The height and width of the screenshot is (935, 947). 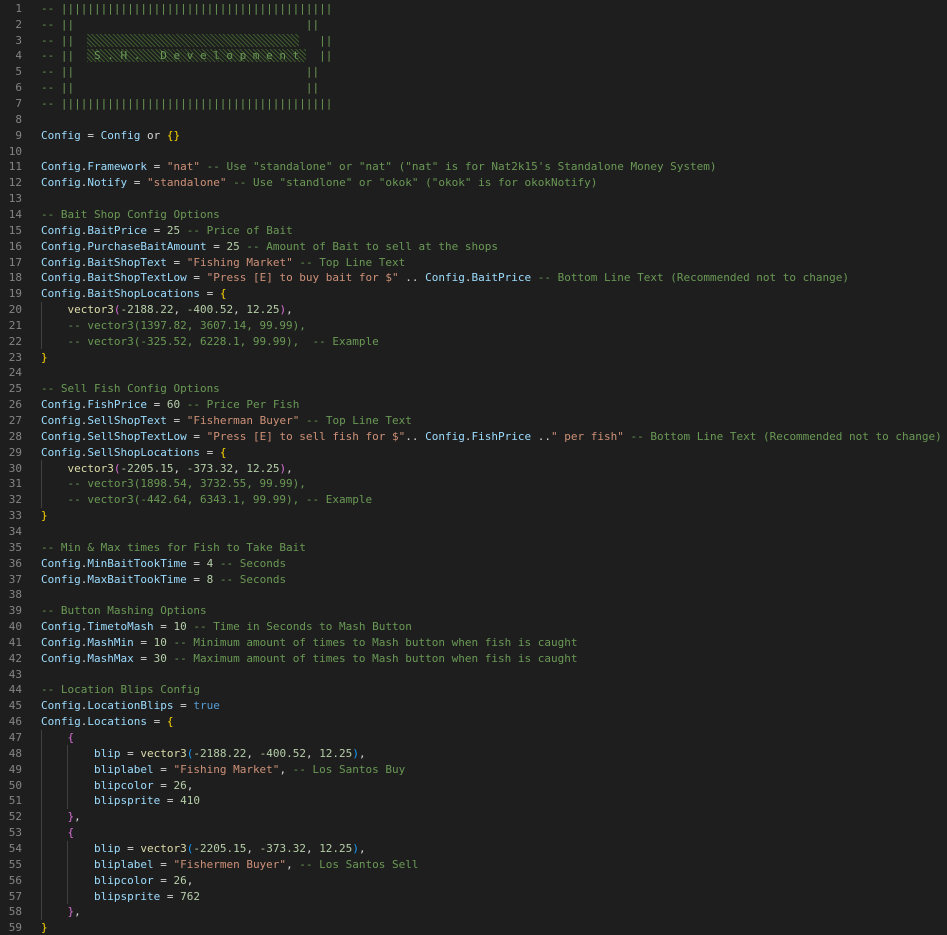 What do you see at coordinates (473, 722) in the screenshot?
I see `code-line: 46 Config.Locations = {` at bounding box center [473, 722].